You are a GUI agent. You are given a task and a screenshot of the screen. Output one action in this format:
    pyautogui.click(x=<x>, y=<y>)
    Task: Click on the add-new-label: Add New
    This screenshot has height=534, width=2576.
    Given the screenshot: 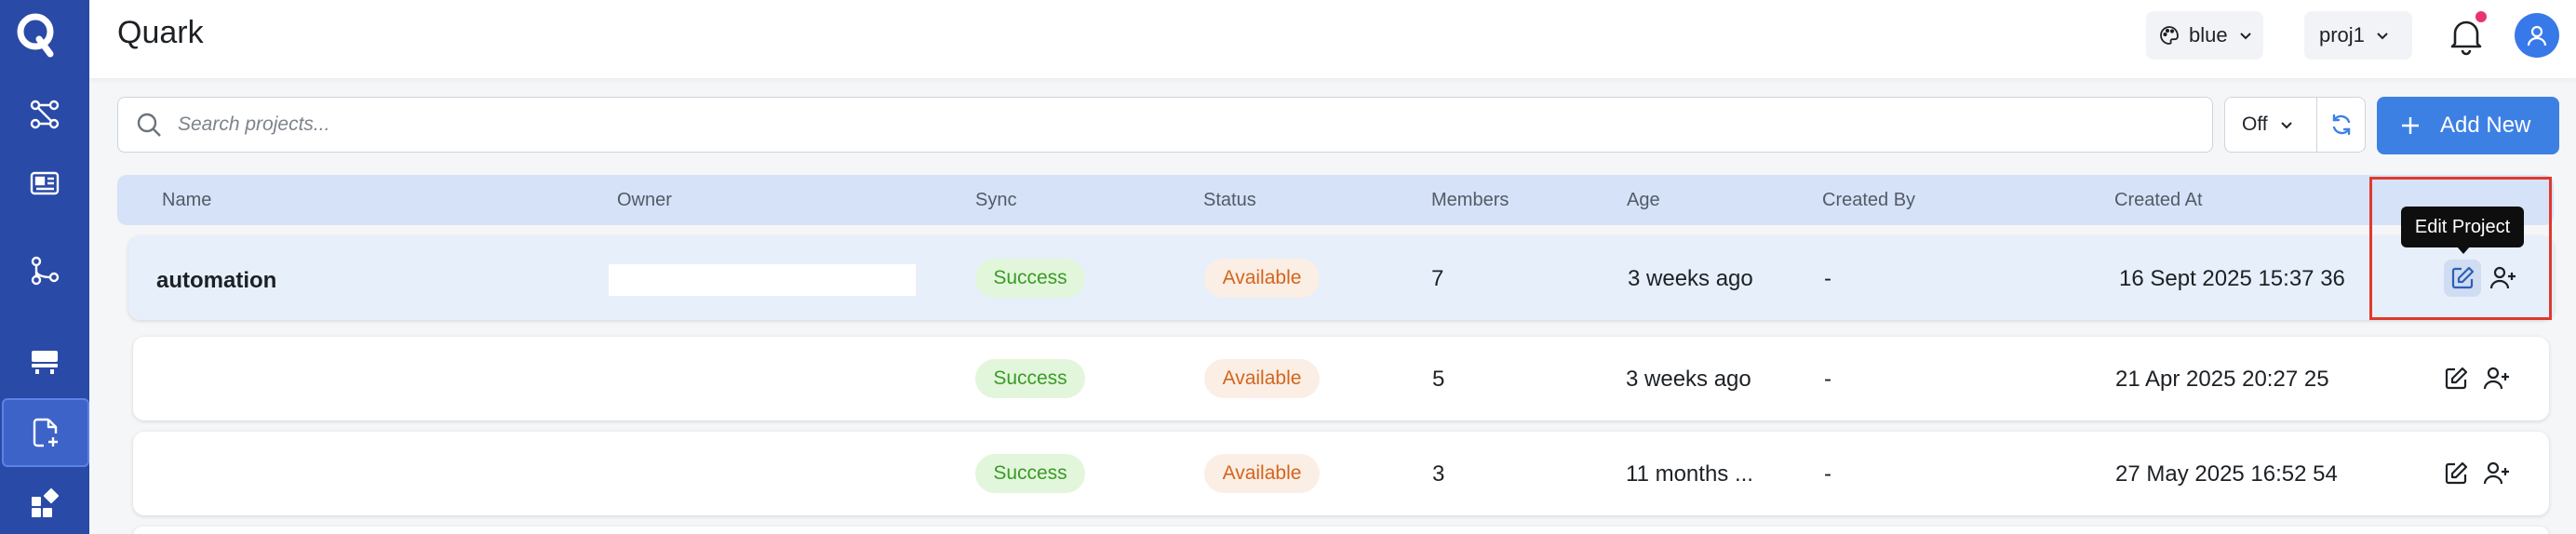 What is the action you would take?
    pyautogui.click(x=2485, y=126)
    